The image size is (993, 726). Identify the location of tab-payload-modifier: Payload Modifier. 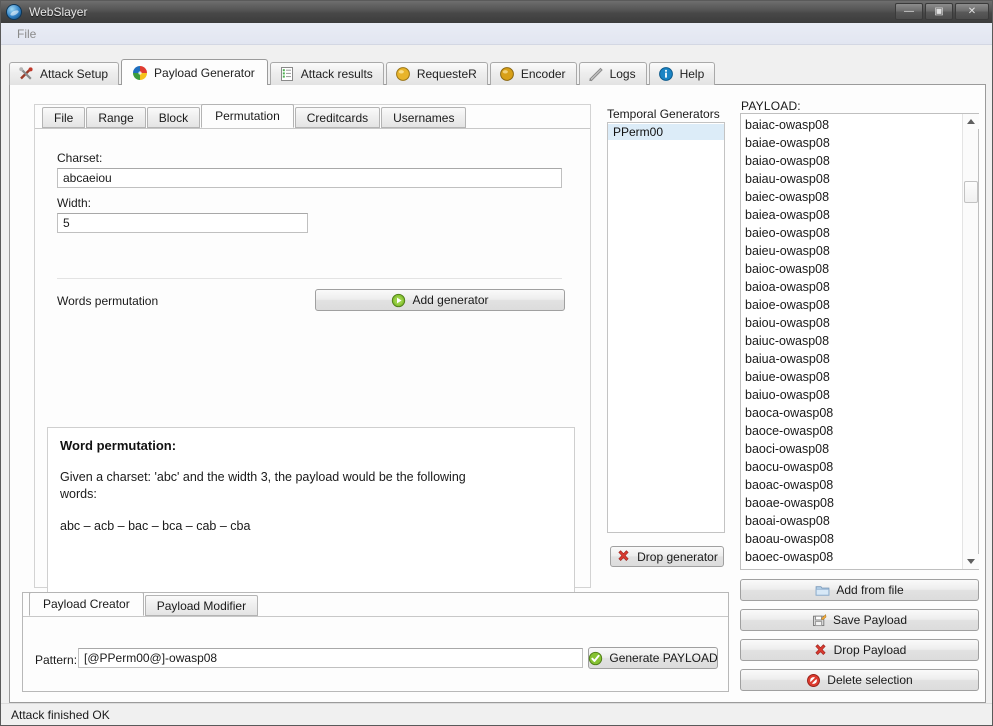
(201, 605).